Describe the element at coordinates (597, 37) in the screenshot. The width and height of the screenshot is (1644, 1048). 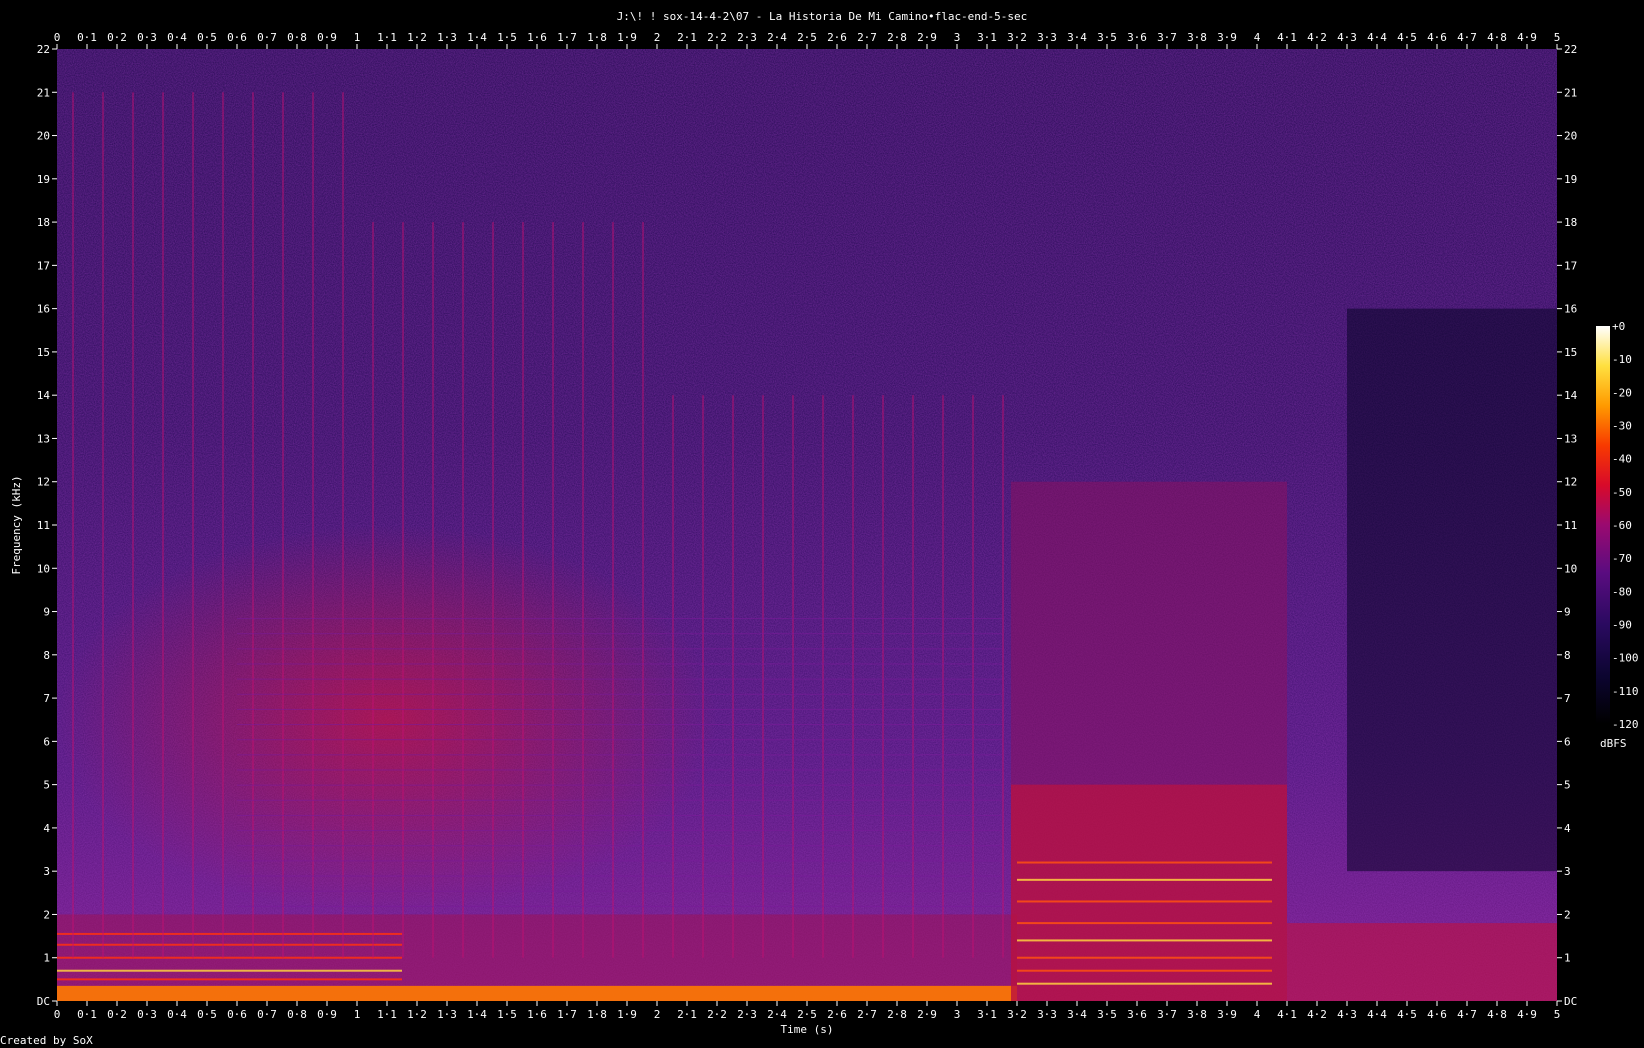
I see `x-tick-label-top: 1·8` at that location.